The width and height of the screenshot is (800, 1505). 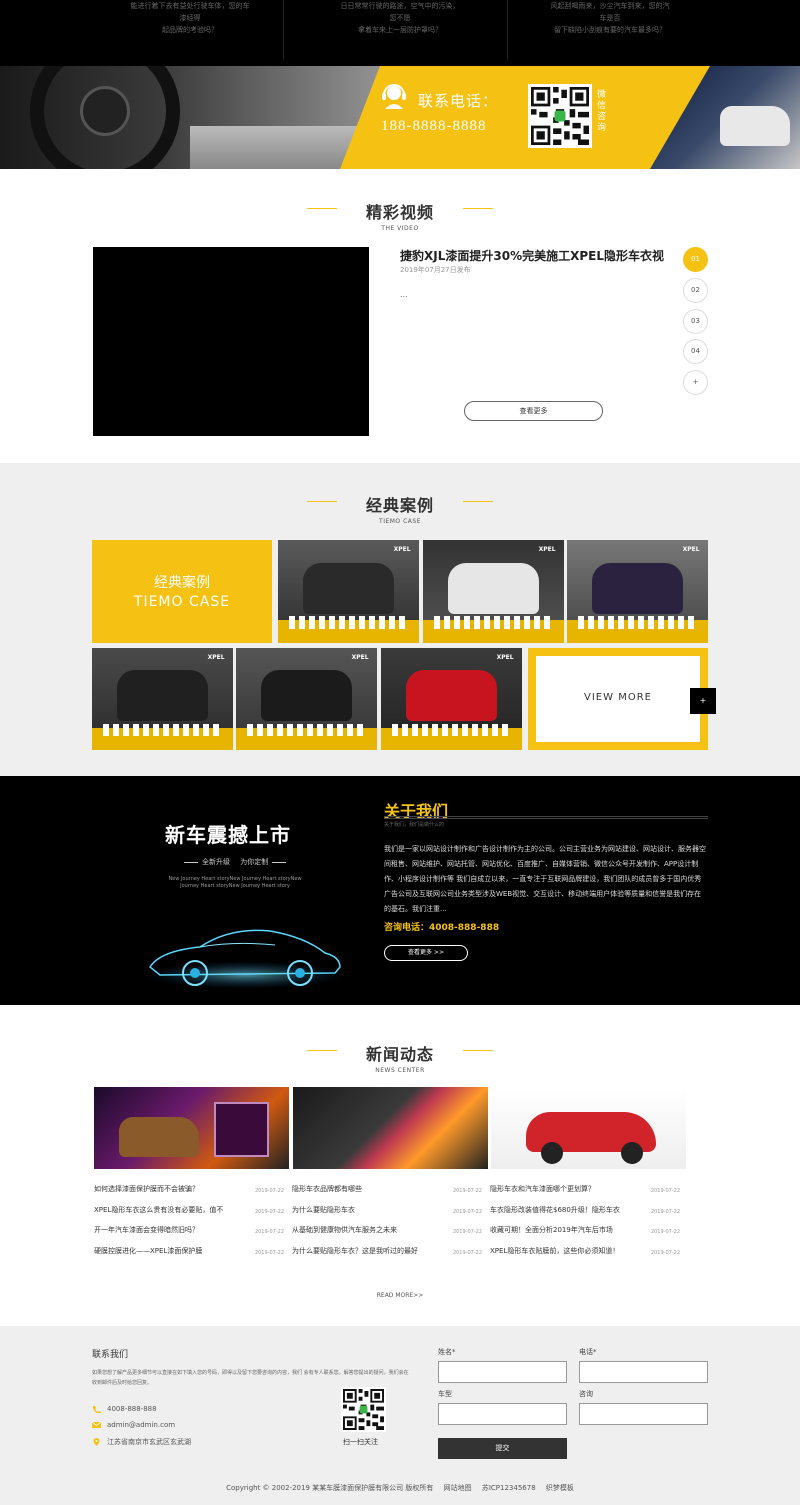 What do you see at coordinates (560, 1210) in the screenshot?
I see `news-item-title: 车衣隐形改装值得花$680升级！隐形车衣` at bounding box center [560, 1210].